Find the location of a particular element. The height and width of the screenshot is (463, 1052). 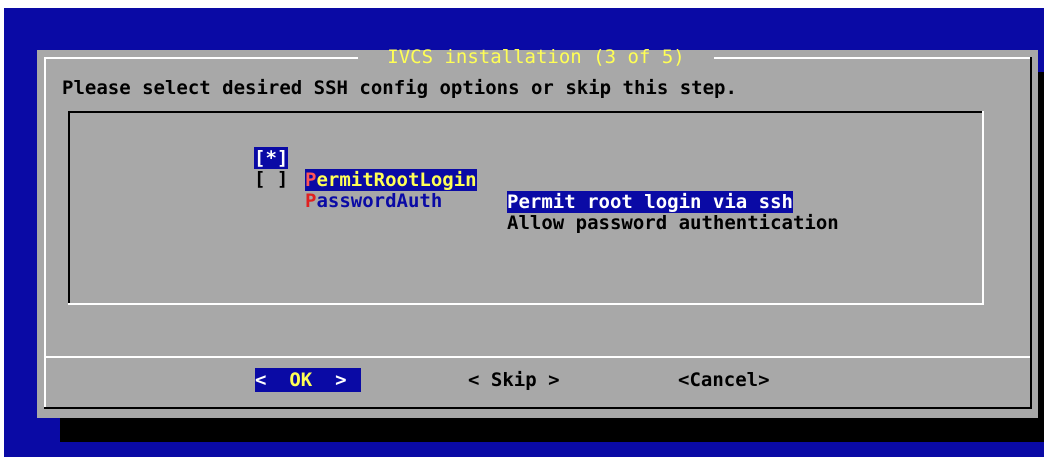

ok-button-right-bracket: > is located at coordinates (341, 380).